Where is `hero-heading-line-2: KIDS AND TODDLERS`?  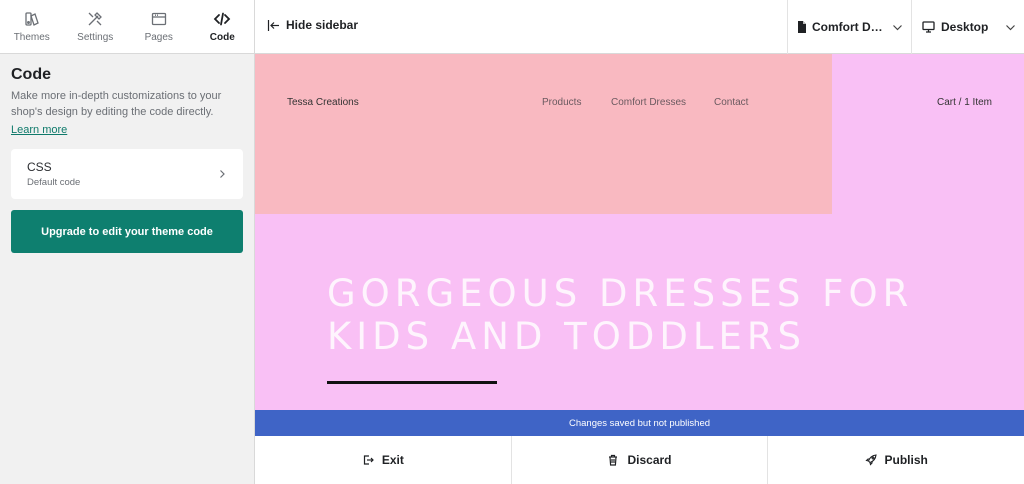
hero-heading-line-2: KIDS AND TODDLERS is located at coordinates (567, 336).